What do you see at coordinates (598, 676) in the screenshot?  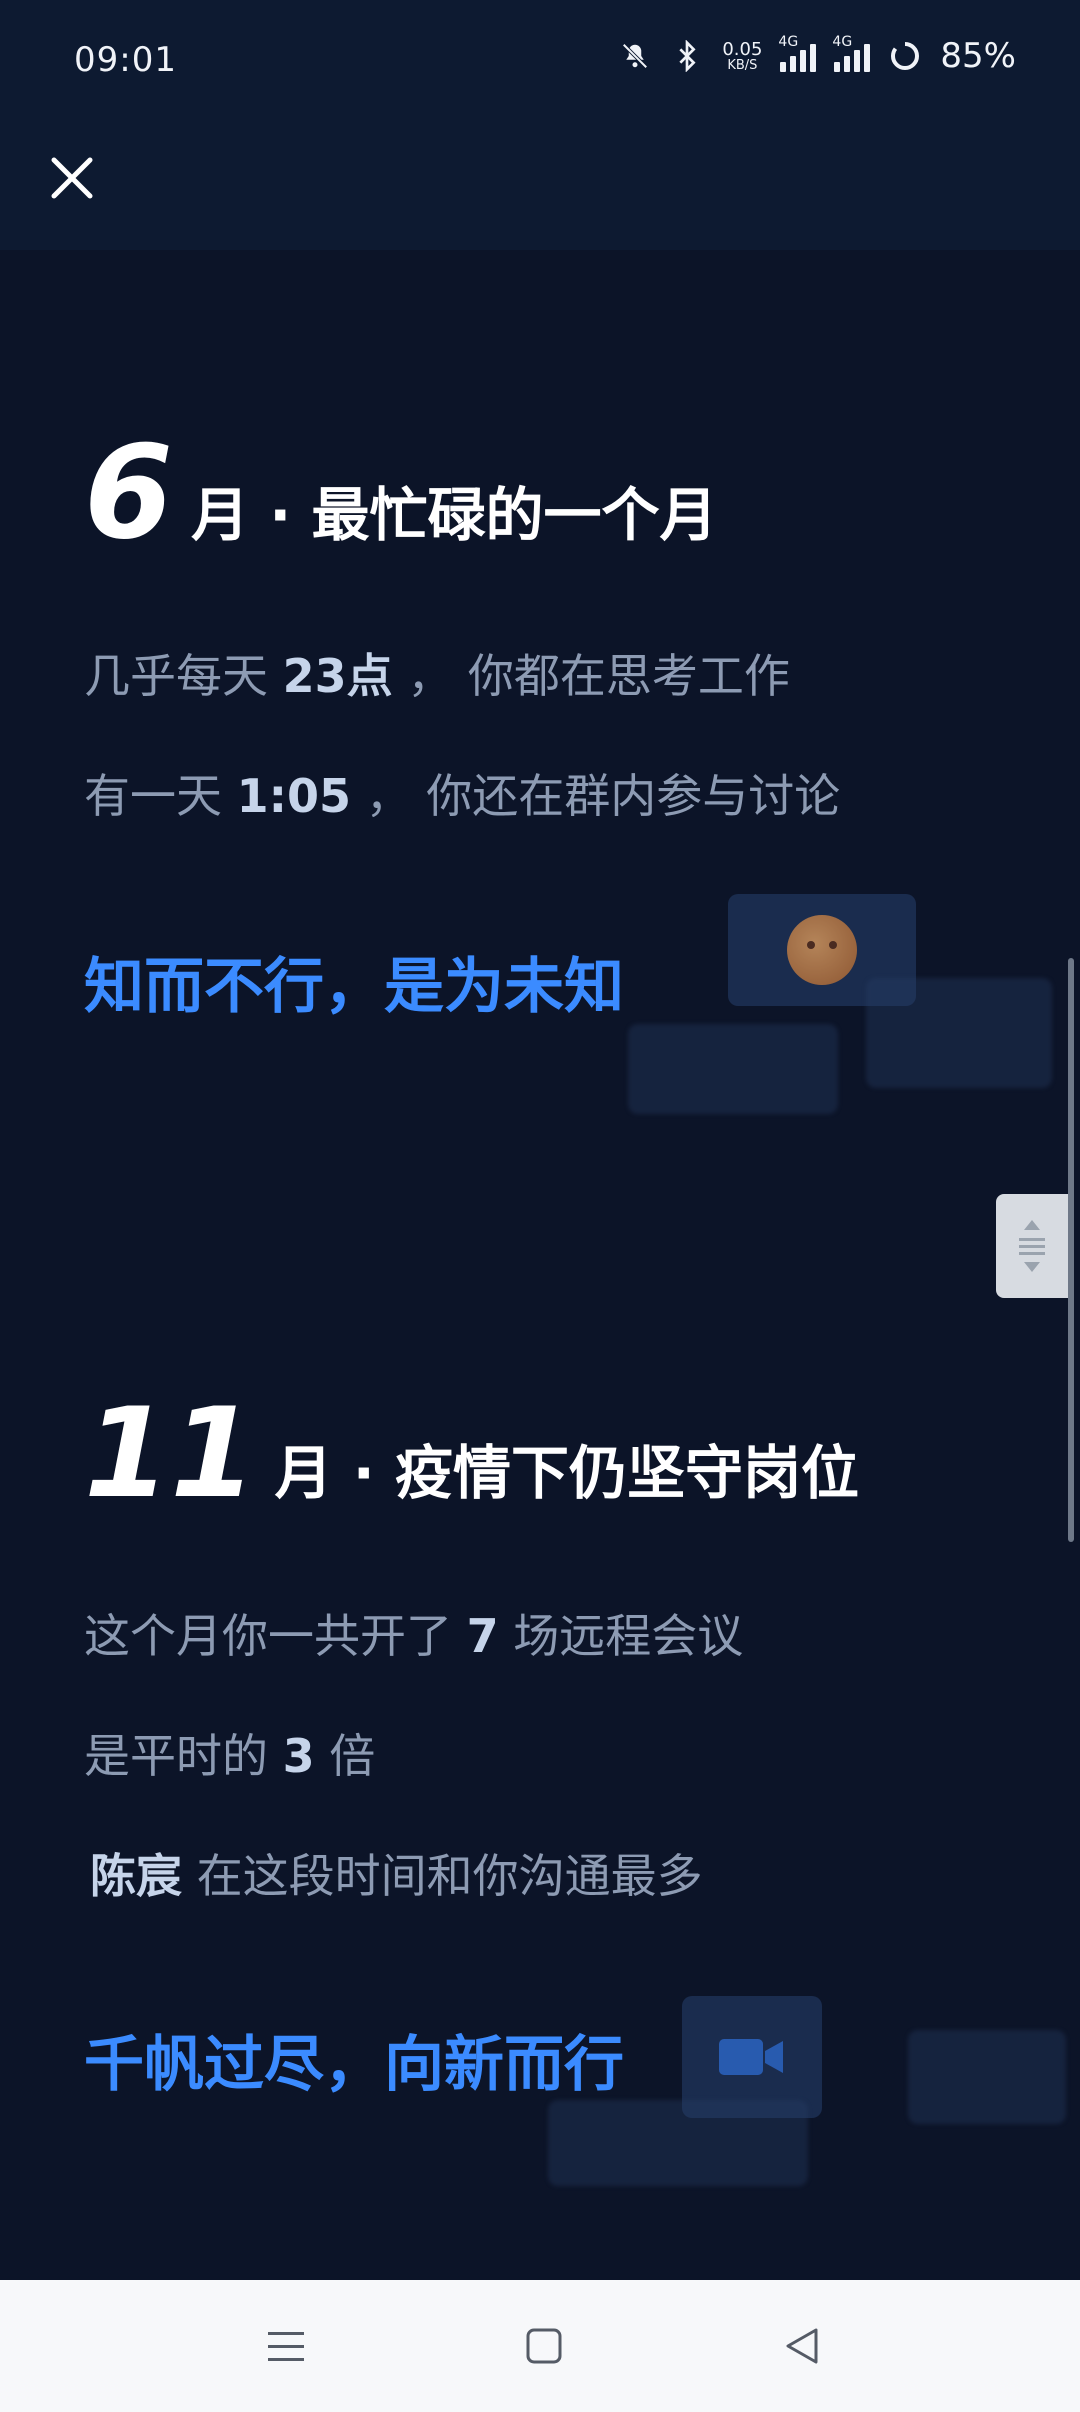 I see `june-line-1-suffix: ， 你都在思考工作` at bounding box center [598, 676].